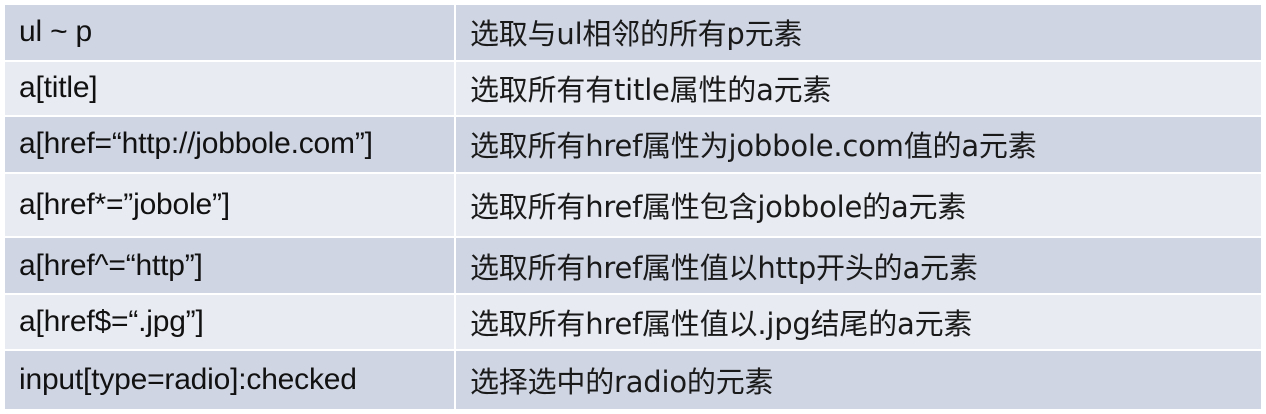 The height and width of the screenshot is (414, 1266). What do you see at coordinates (858, 32) in the screenshot?
I see `description-cell: 选取与ul相邻的所有p元素` at bounding box center [858, 32].